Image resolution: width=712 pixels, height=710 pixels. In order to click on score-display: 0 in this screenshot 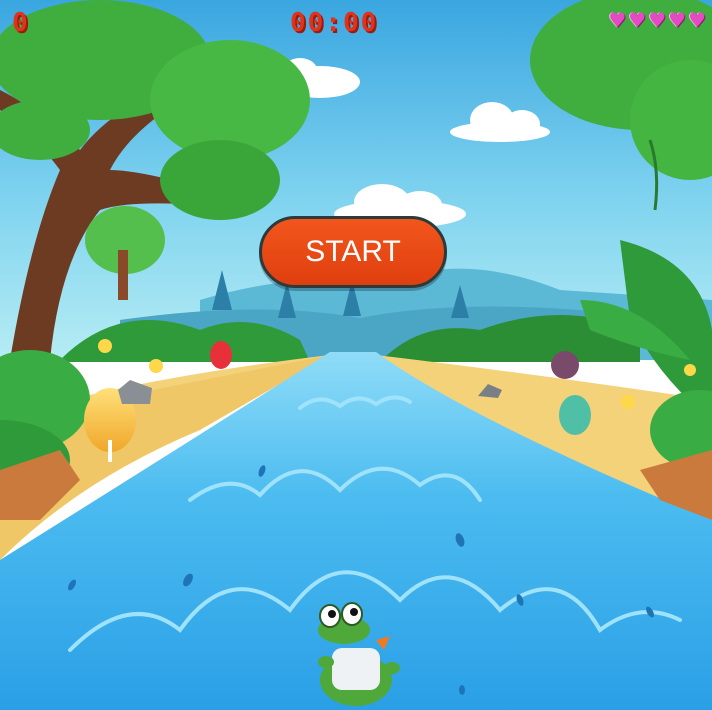, I will do `click(21, 23)`.